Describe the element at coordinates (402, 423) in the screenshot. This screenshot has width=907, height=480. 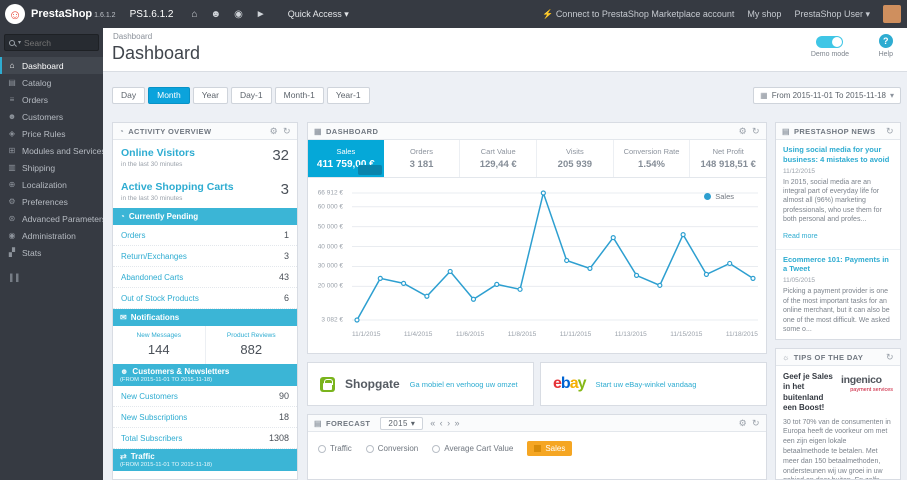
I see `forecast-year-select: 2015 ▾` at that location.